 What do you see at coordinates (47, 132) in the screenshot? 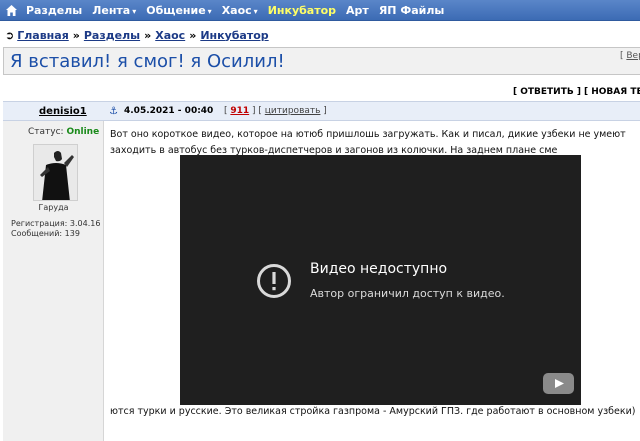
I see `status-label: Статус:` at bounding box center [47, 132].